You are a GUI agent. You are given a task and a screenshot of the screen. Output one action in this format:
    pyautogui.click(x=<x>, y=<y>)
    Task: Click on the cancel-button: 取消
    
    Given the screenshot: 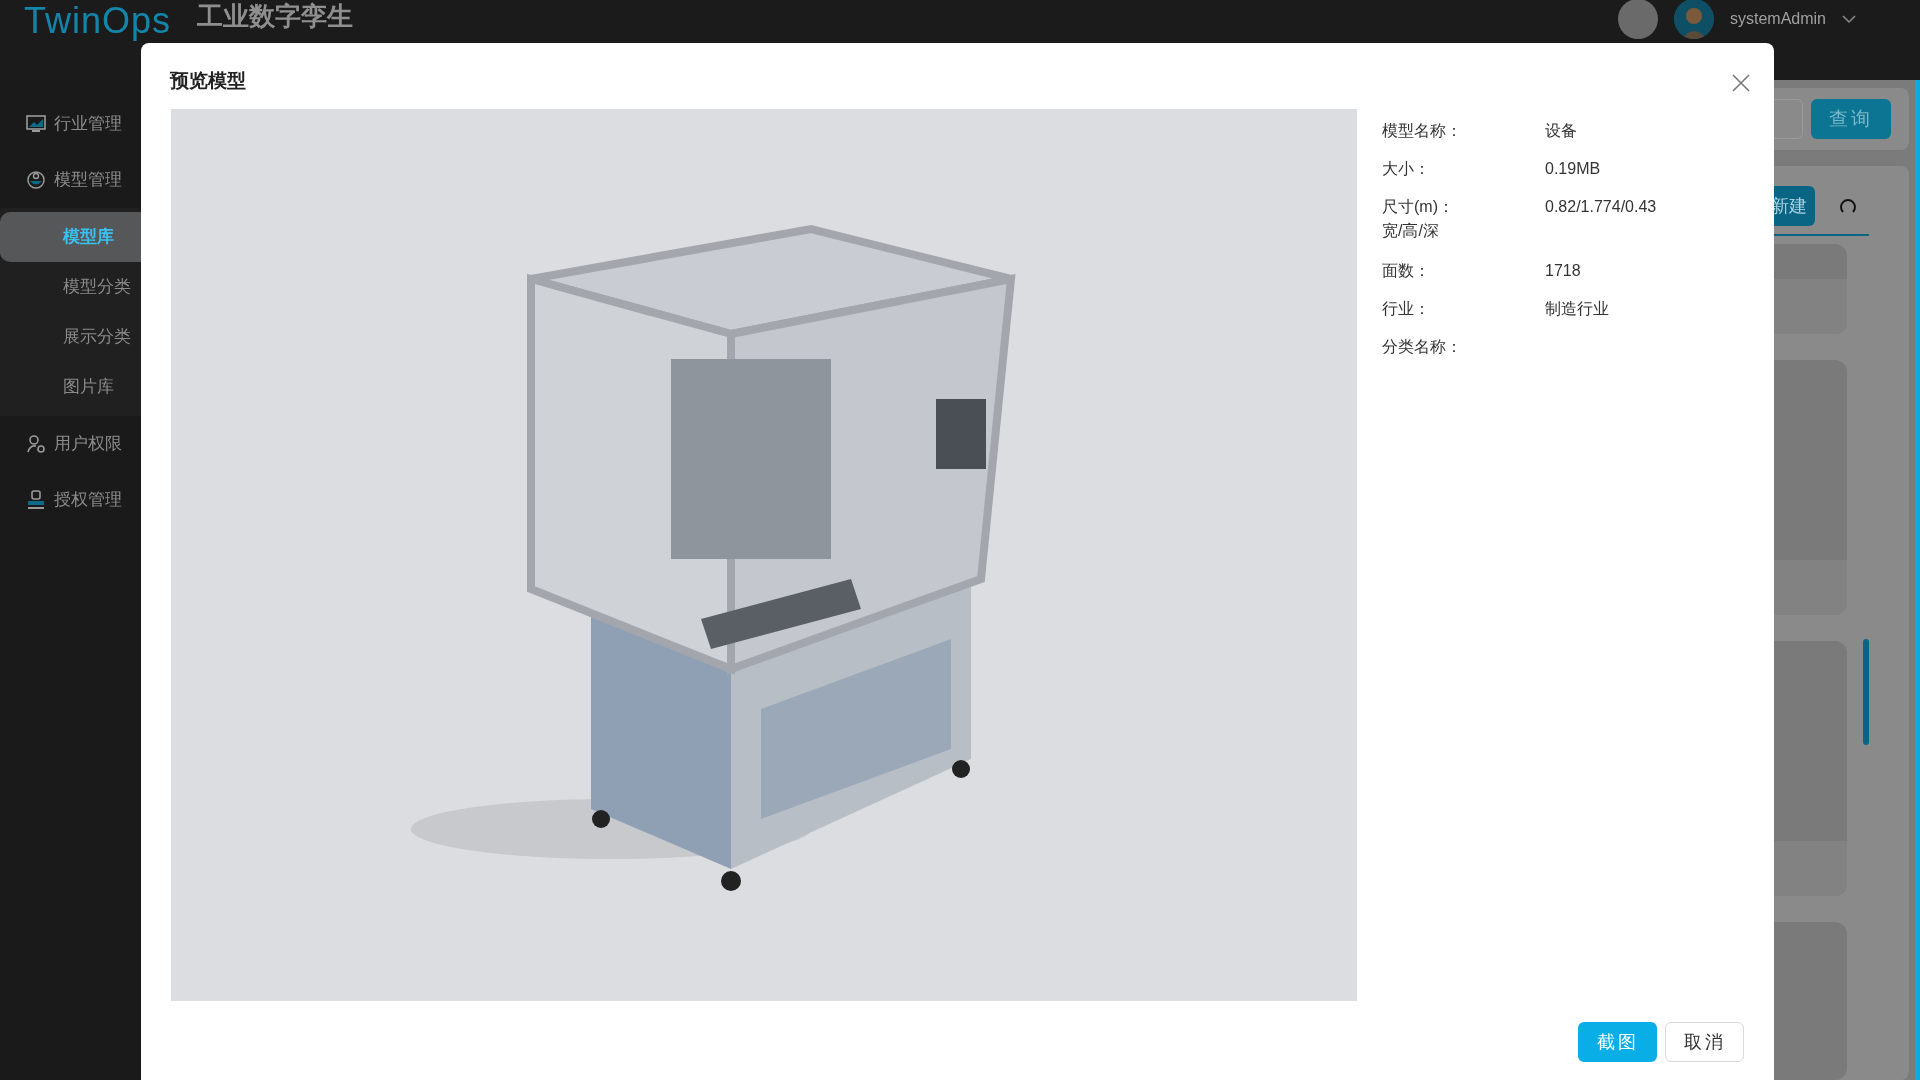 What is the action you would take?
    pyautogui.click(x=1704, y=1042)
    